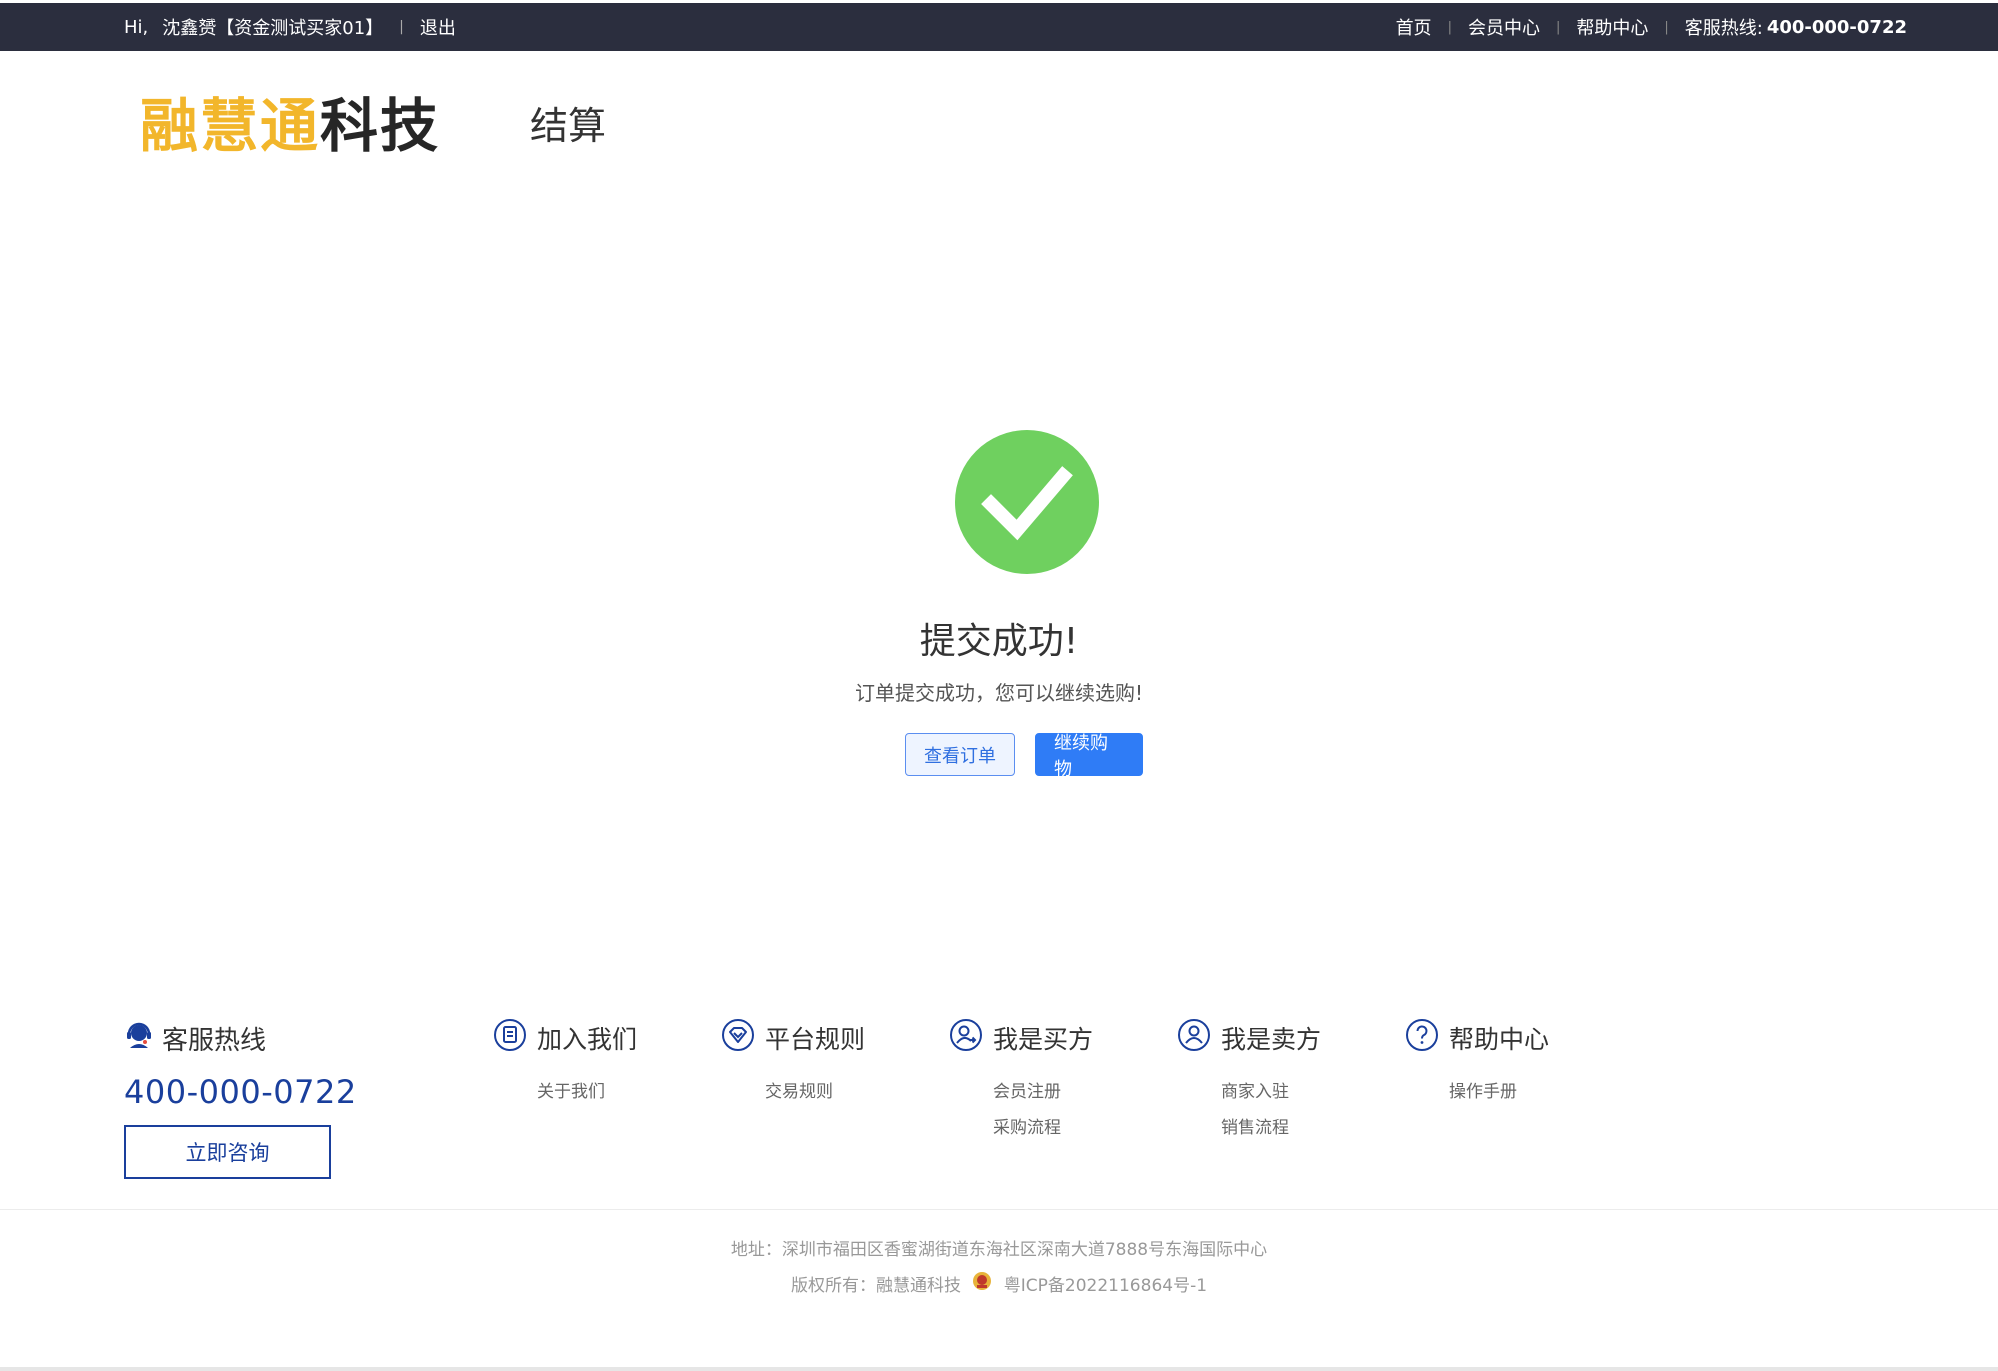 Image resolution: width=1998 pixels, height=1371 pixels. What do you see at coordinates (565, 1064) in the screenshot?
I see `footer-col-join: 加入我们 关于我们` at bounding box center [565, 1064].